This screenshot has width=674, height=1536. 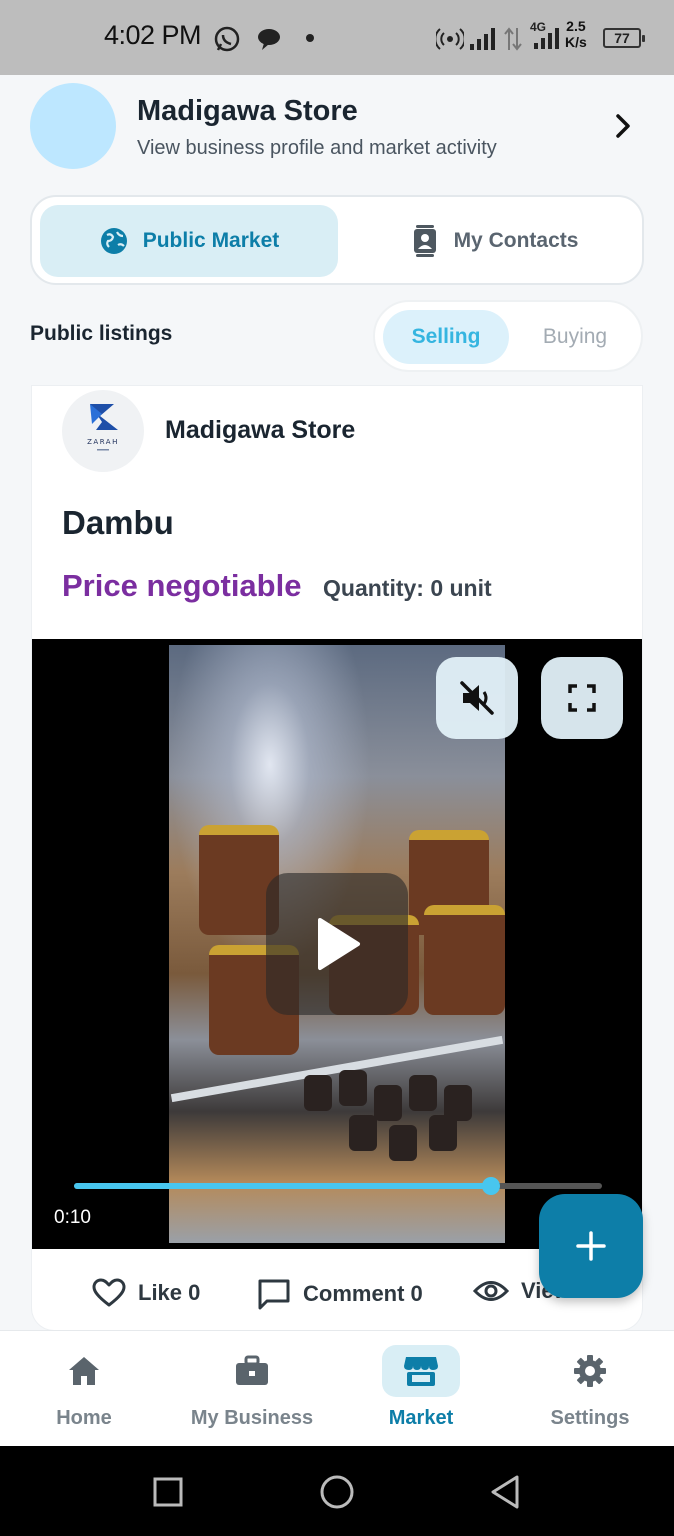 I want to click on progress-fill, so click(x=283, y=1186).